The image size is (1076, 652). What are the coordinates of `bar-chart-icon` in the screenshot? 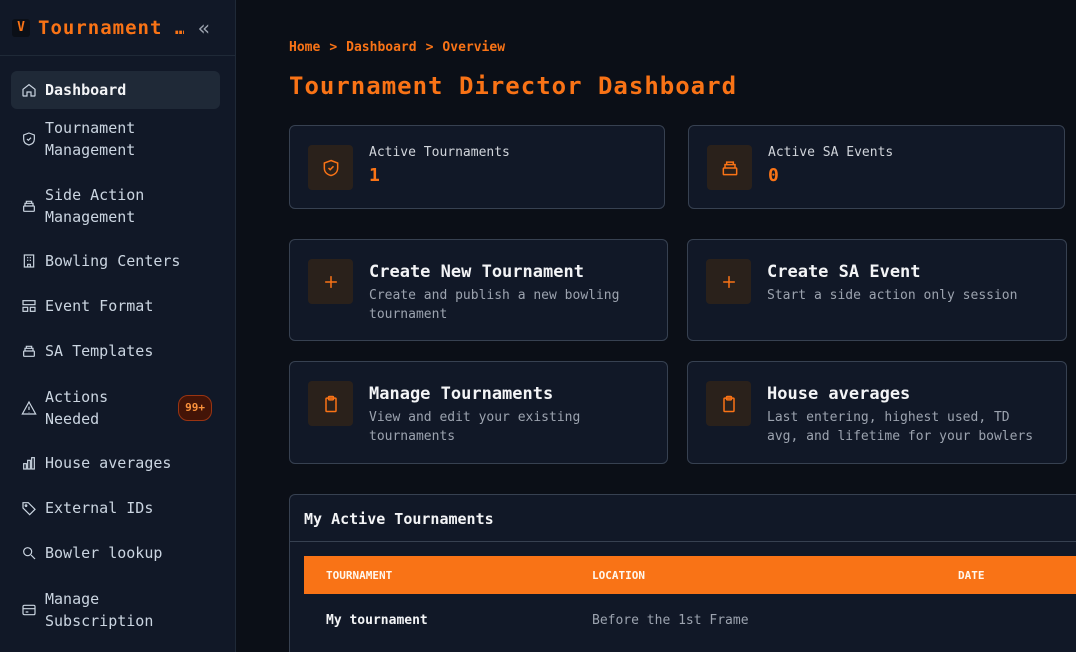 It's located at (29, 463).